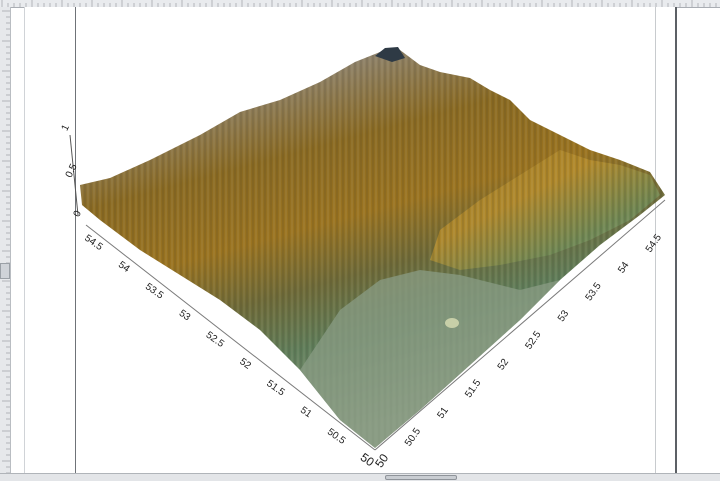 The height and width of the screenshot is (481, 720). I want to click on left-axis-tick-label: 53, so click(185, 316).